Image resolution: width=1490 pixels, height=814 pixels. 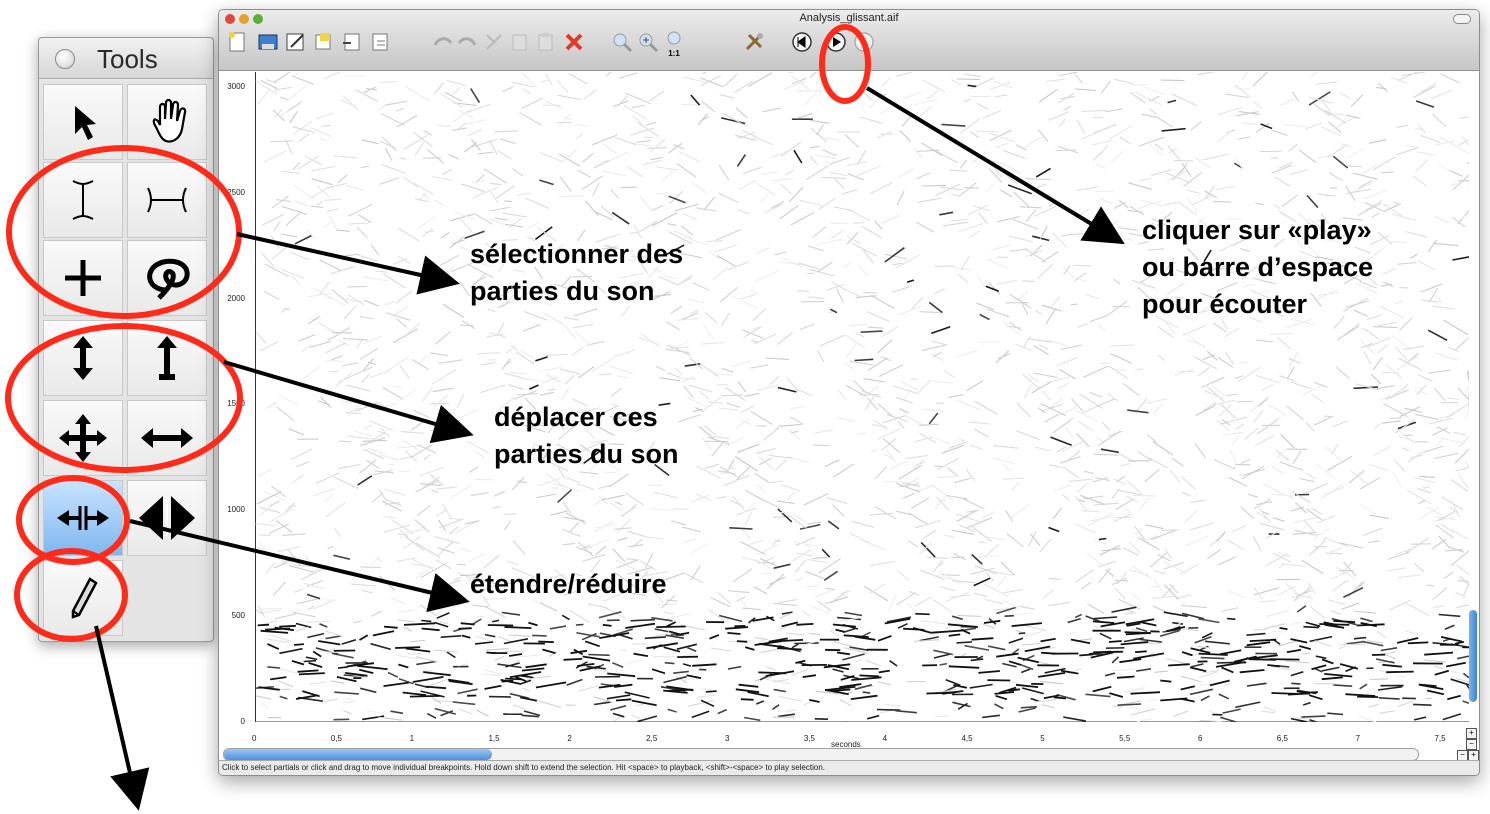 What do you see at coordinates (238, 42) in the screenshot?
I see `new-icon` at bounding box center [238, 42].